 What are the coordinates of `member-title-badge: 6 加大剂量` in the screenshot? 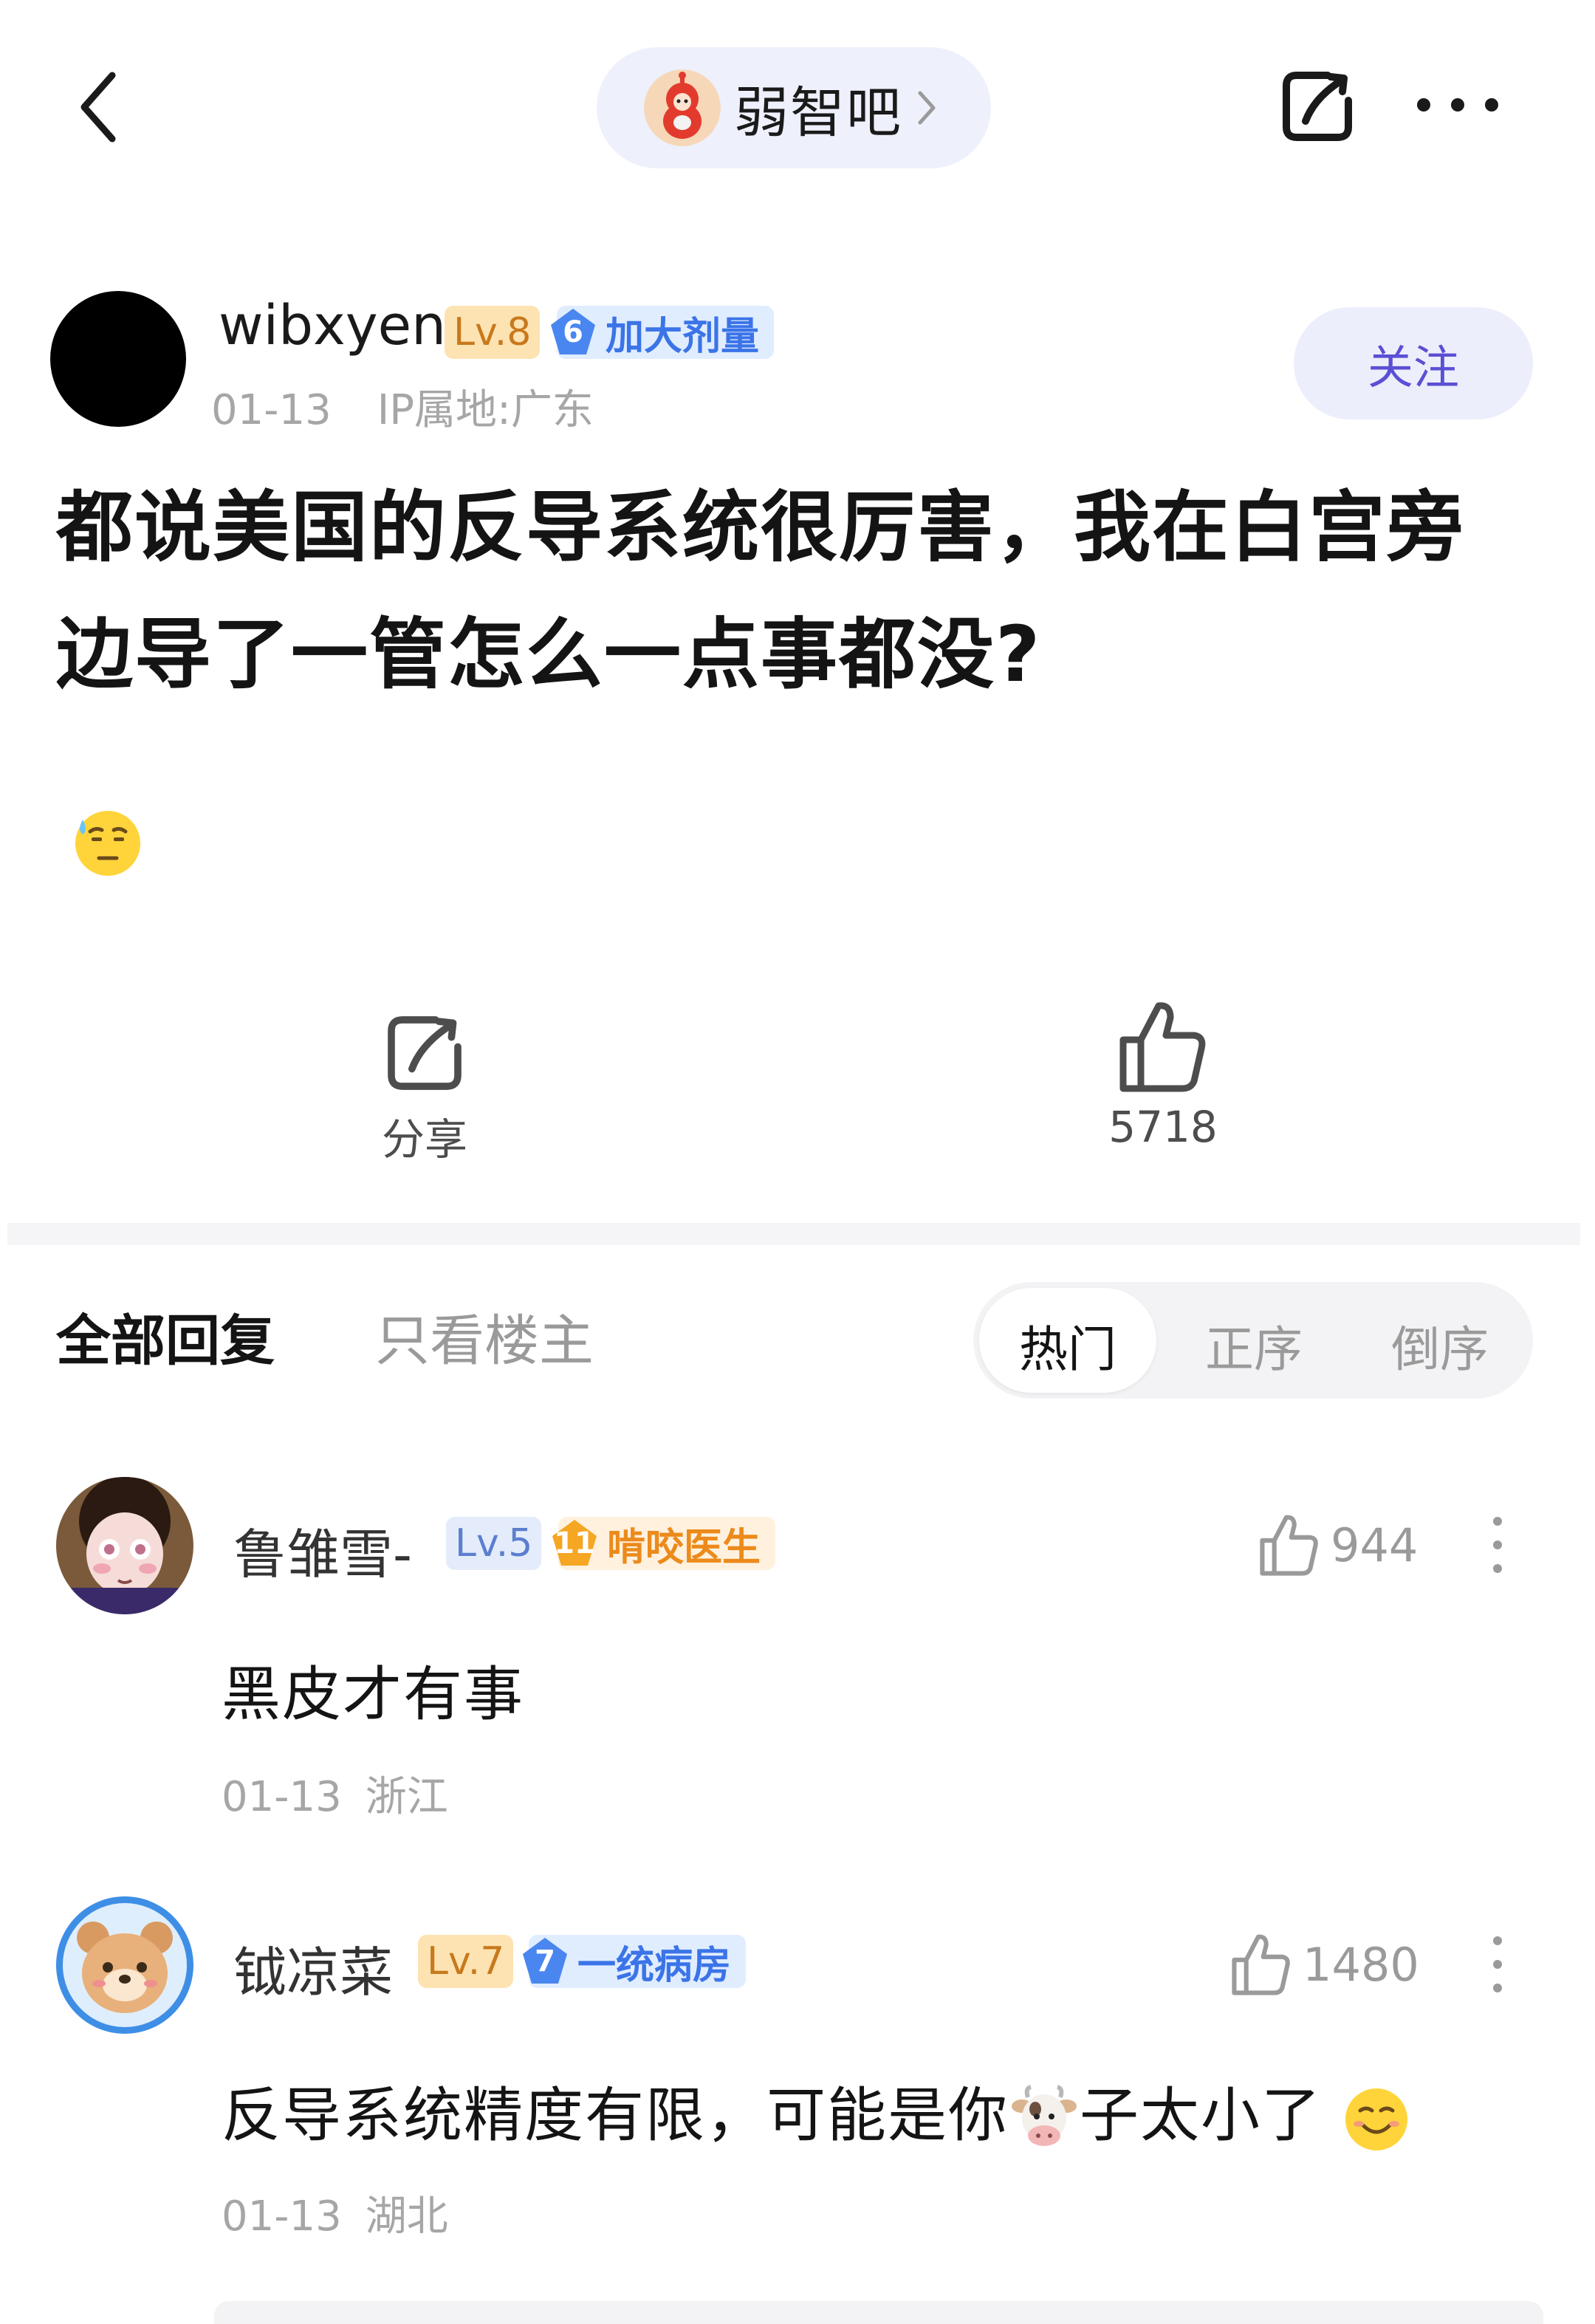 It's located at (663, 332).